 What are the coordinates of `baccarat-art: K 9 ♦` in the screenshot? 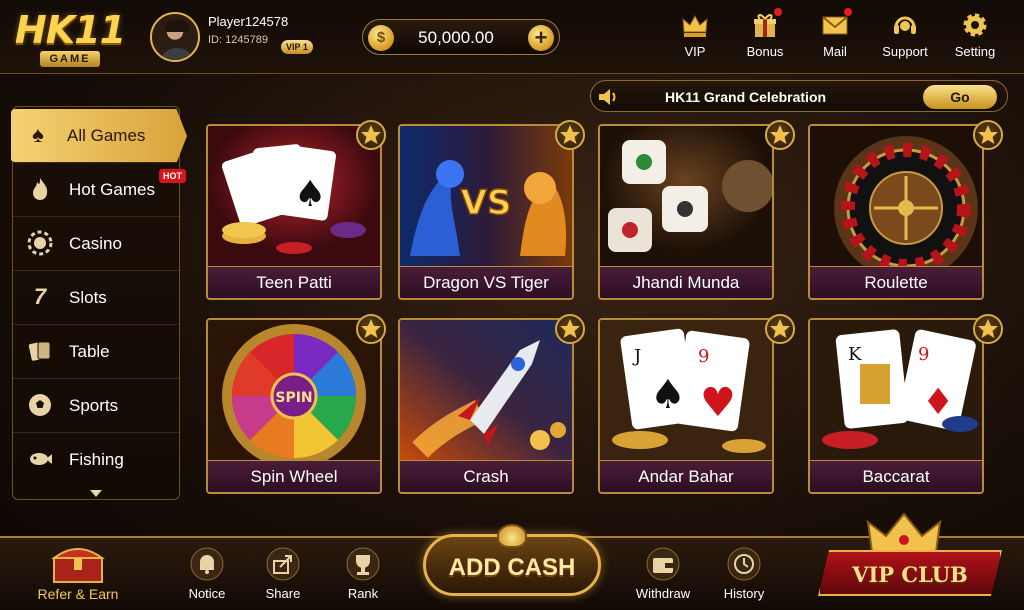 It's located at (896, 390).